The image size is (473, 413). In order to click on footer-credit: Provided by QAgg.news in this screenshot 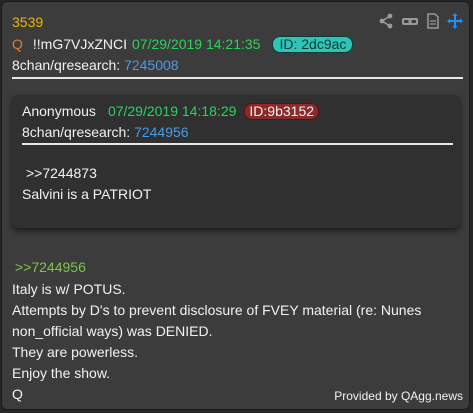, I will do `click(398, 396)`.